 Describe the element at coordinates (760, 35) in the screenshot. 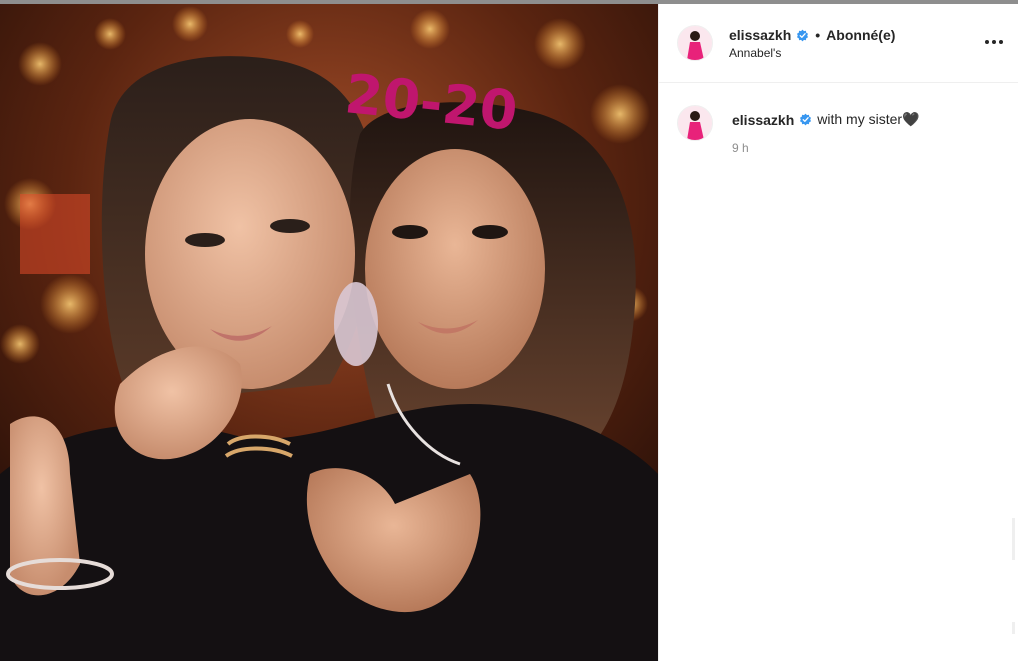

I see `post-author-username: elissazkh` at that location.